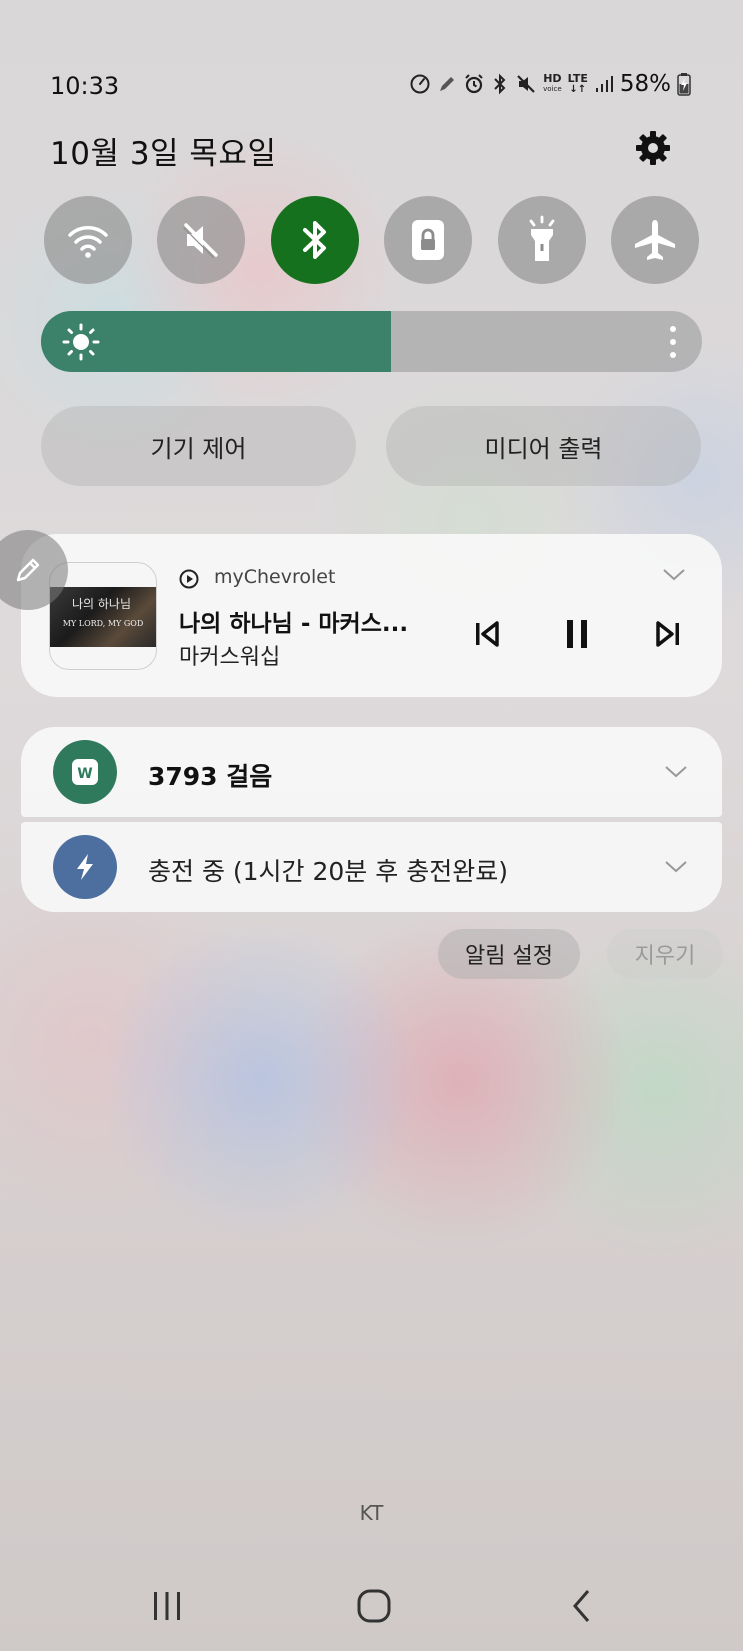 This screenshot has height=1651, width=743. I want to click on flashlight-icon, so click(541, 238).